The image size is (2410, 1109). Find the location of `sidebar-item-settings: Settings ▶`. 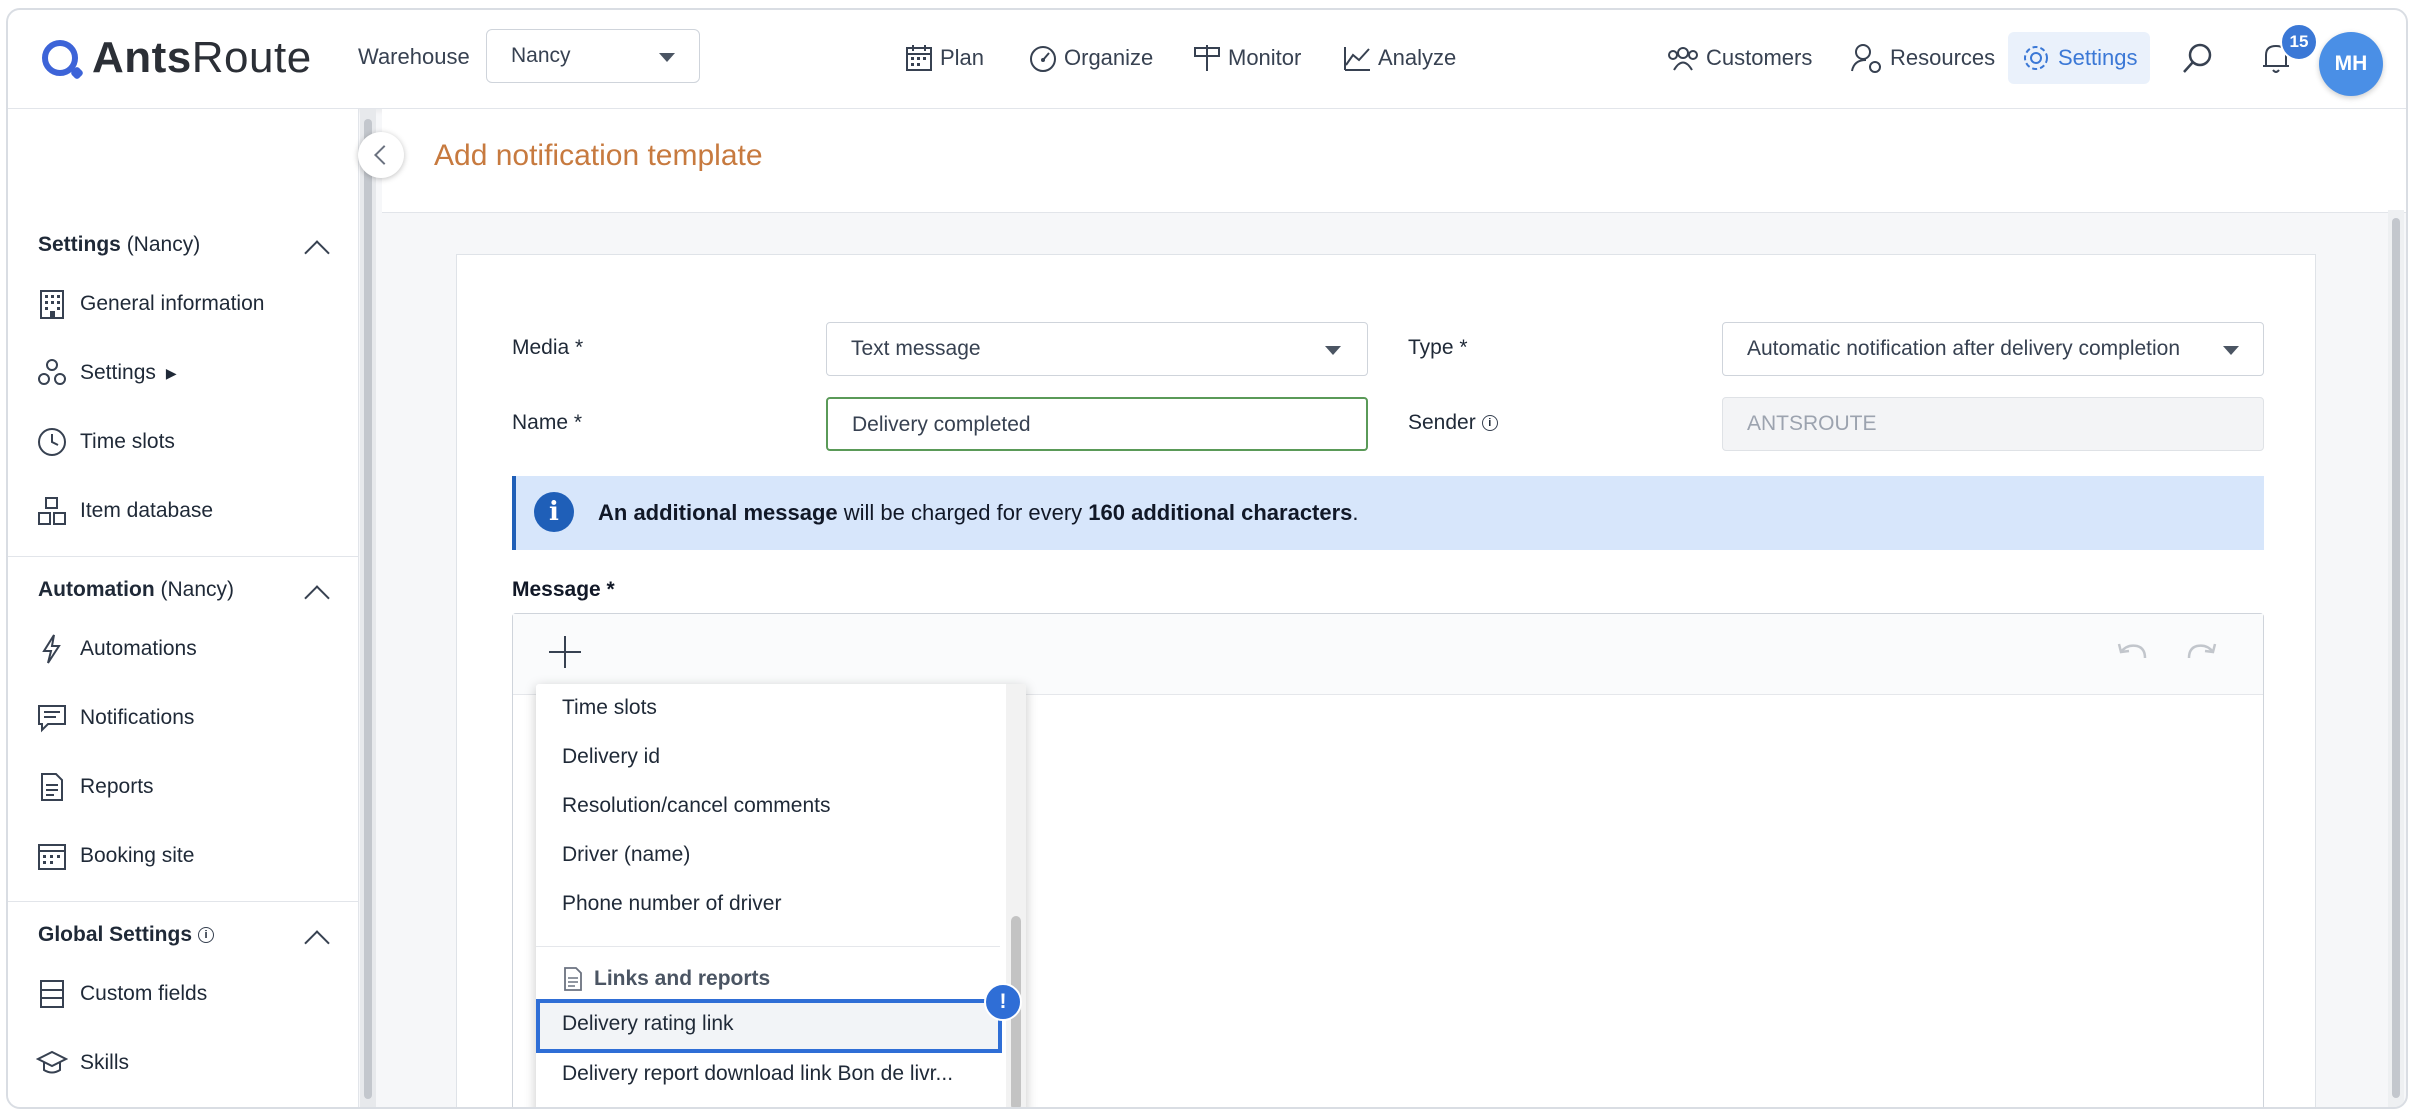

sidebar-item-settings: Settings ▶ is located at coordinates (106, 373).